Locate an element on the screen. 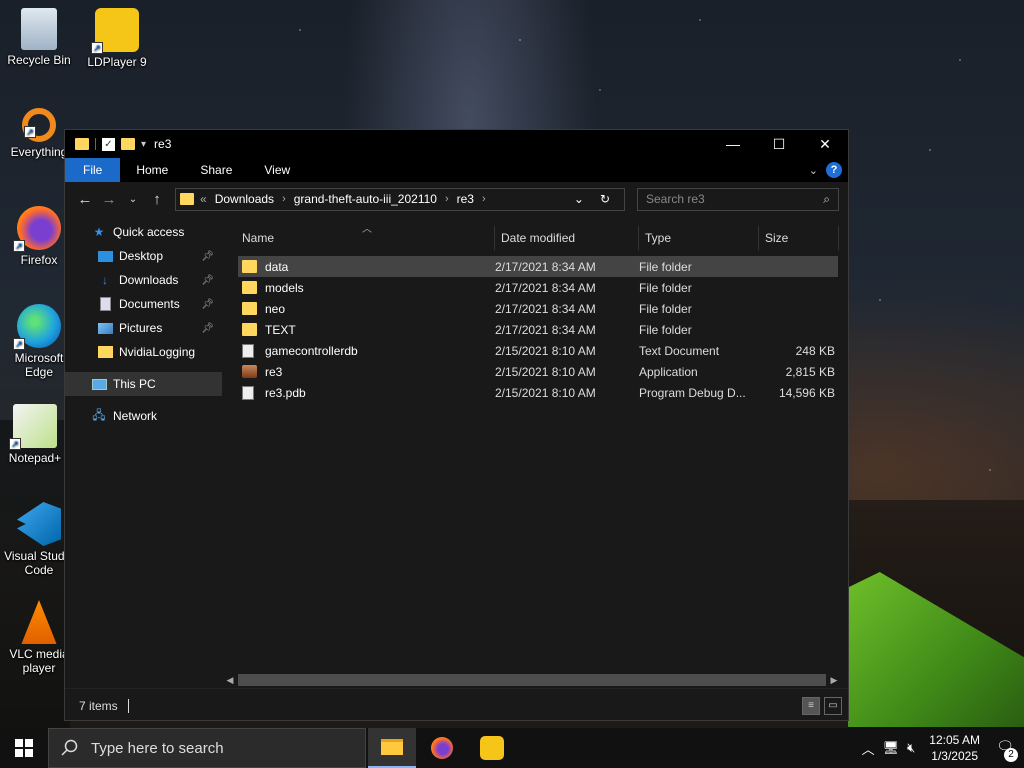 Image resolution: width=1024 pixels, height=768 pixels. up-button: ↑ is located at coordinates (157, 199).